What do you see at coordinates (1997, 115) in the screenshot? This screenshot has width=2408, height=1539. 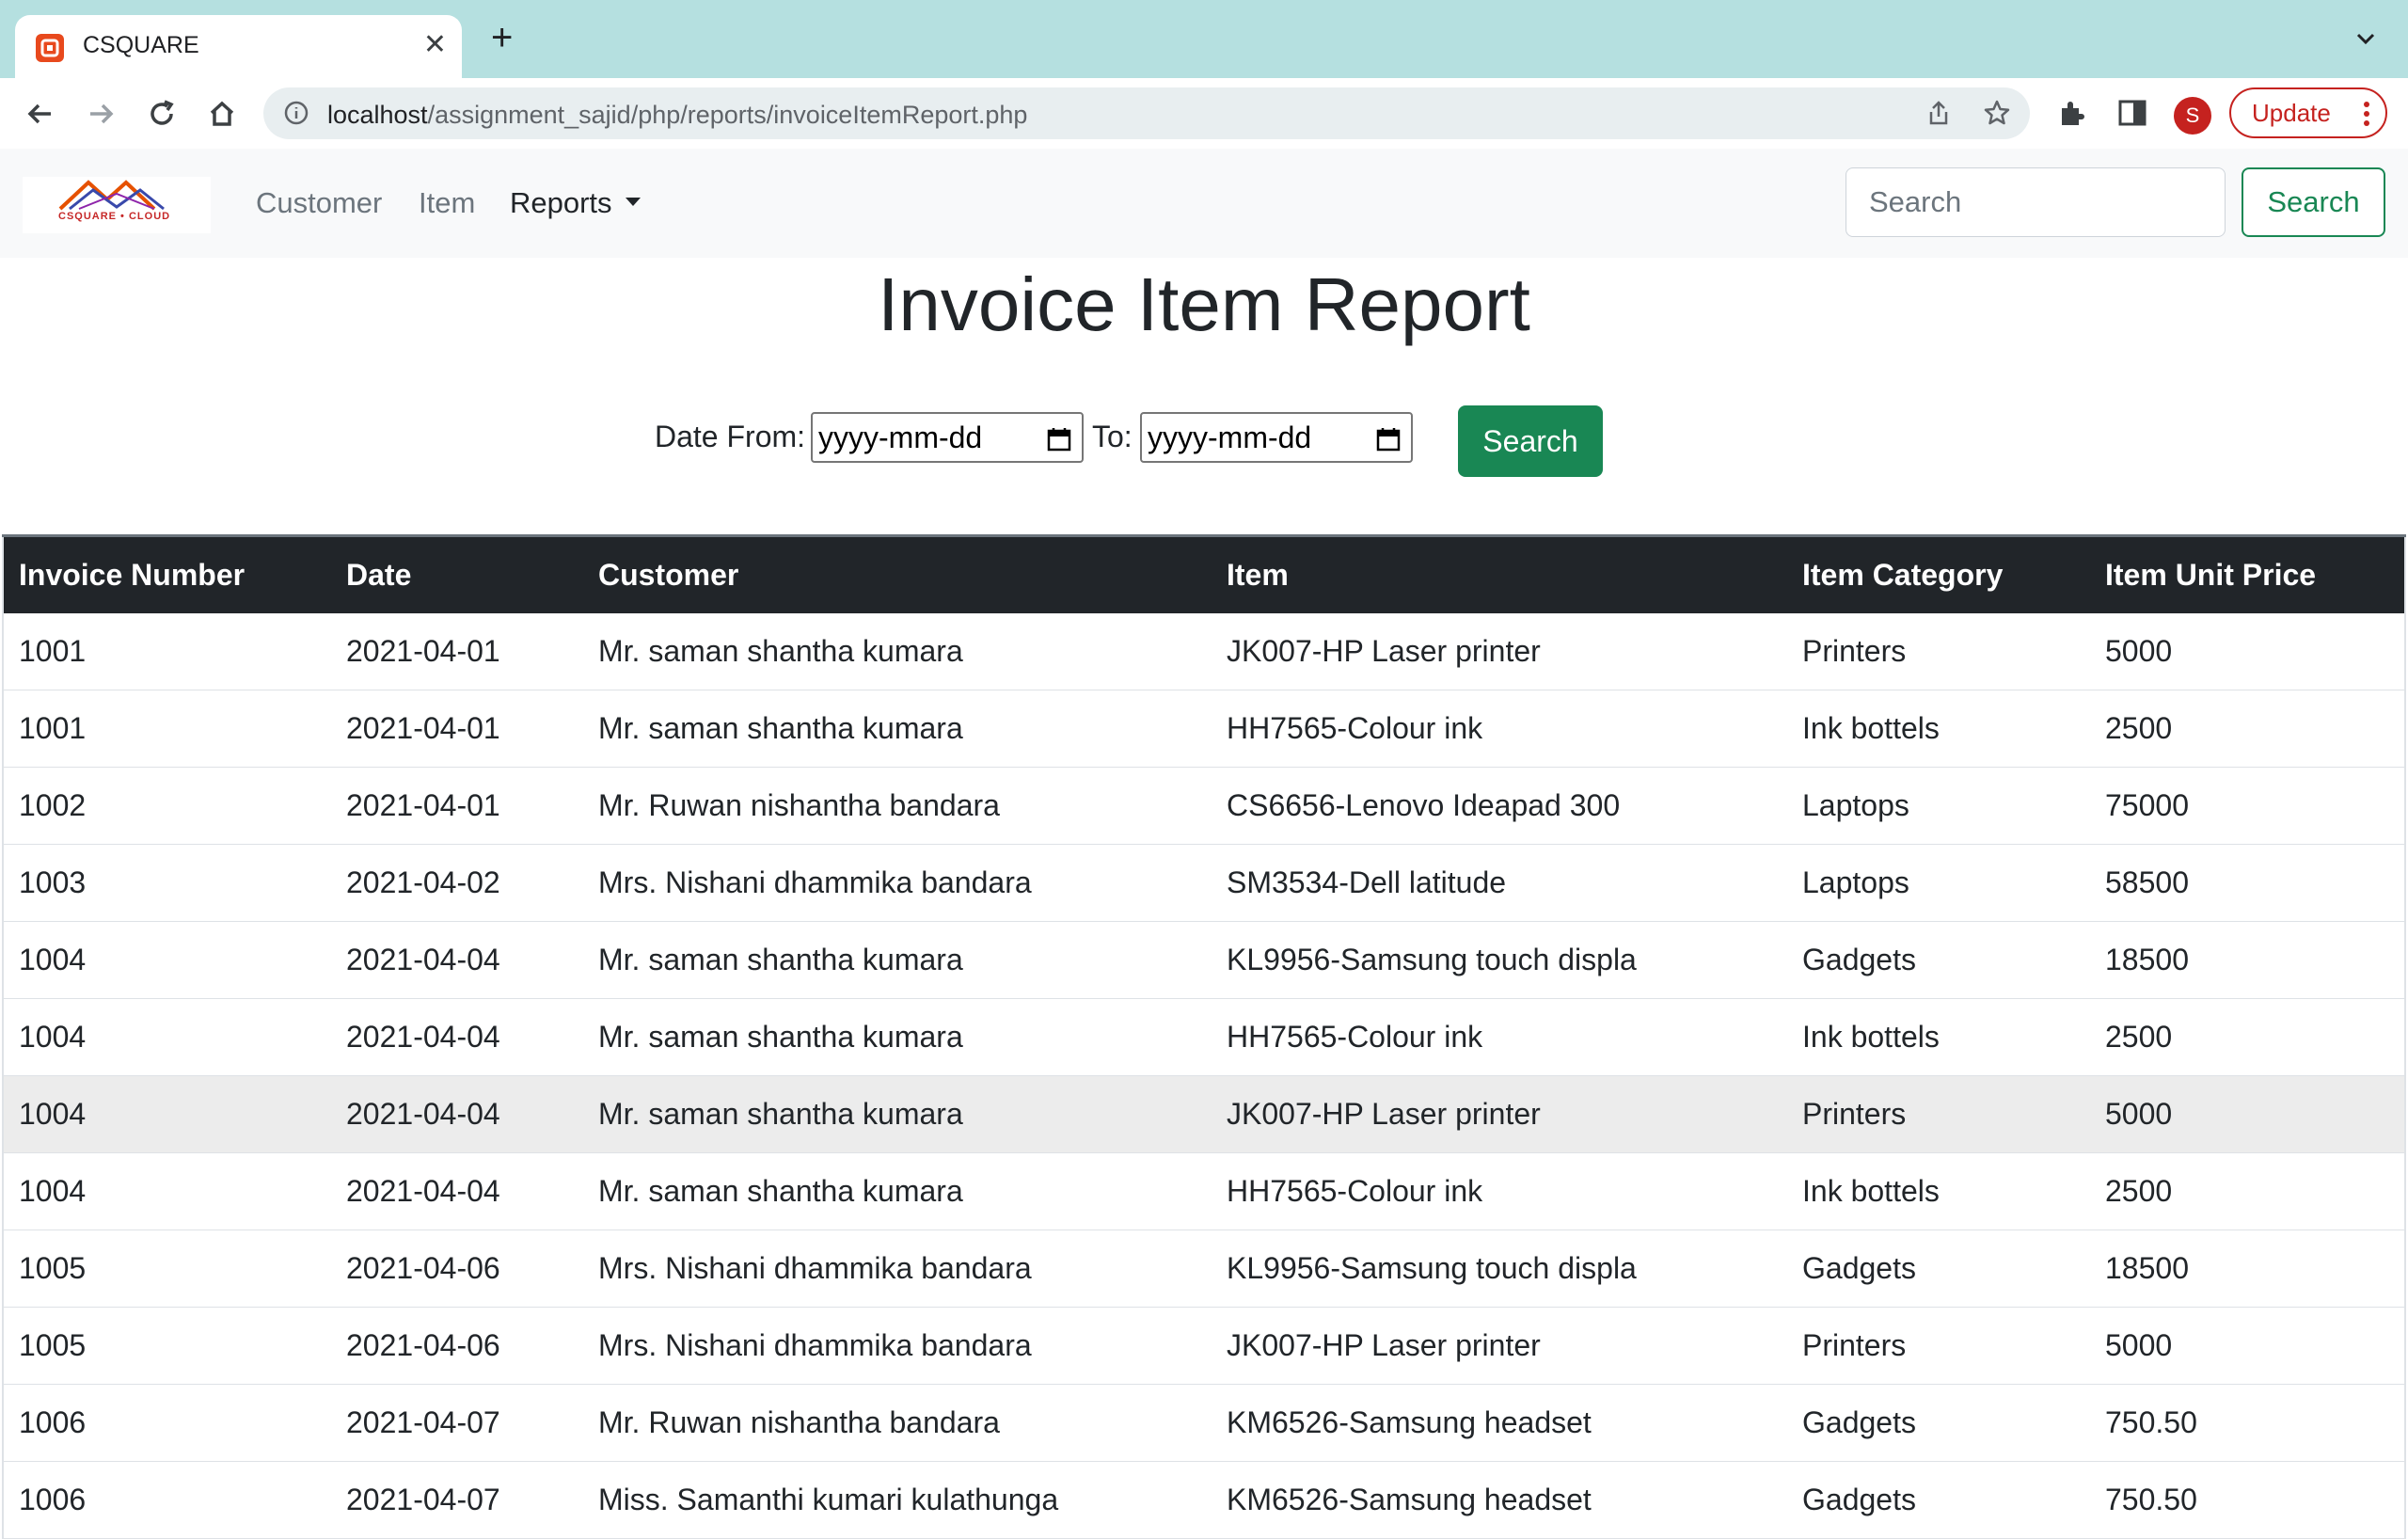 I see `bookmark-star-icon` at bounding box center [1997, 115].